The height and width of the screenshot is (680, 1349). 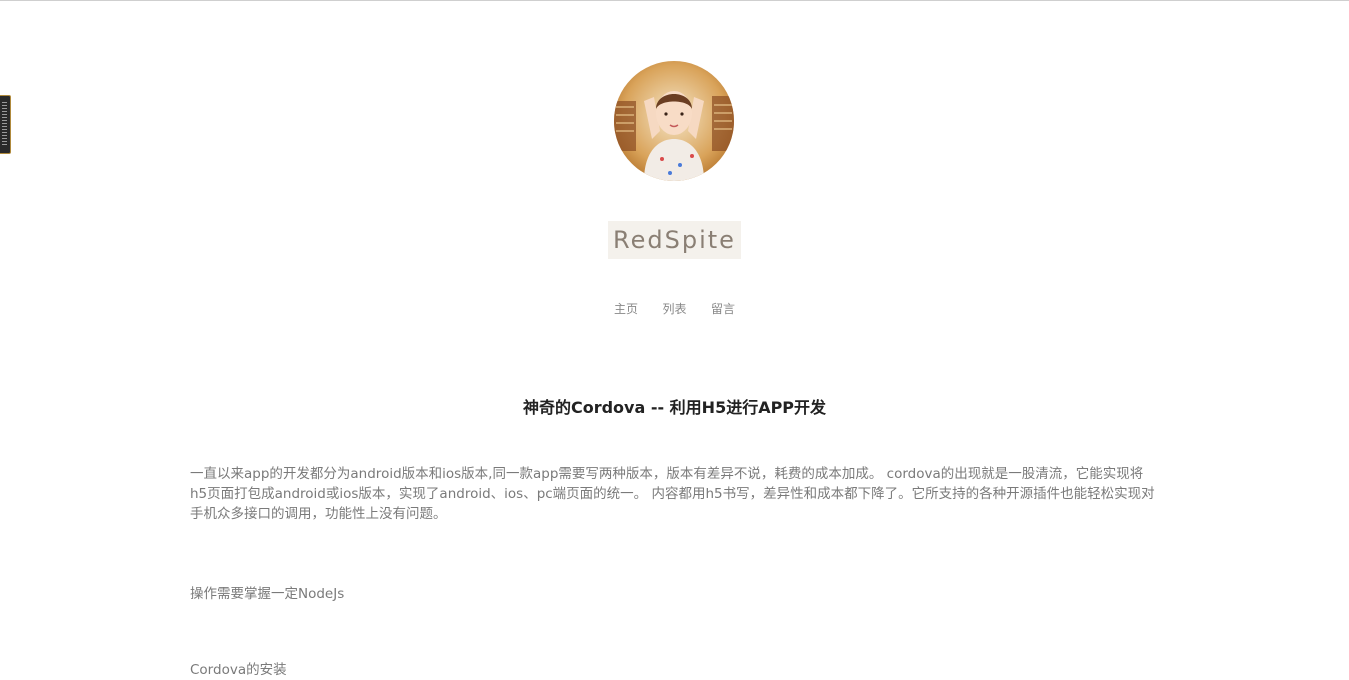 I want to click on post-paragraph: Cordova的安装, so click(x=238, y=670).